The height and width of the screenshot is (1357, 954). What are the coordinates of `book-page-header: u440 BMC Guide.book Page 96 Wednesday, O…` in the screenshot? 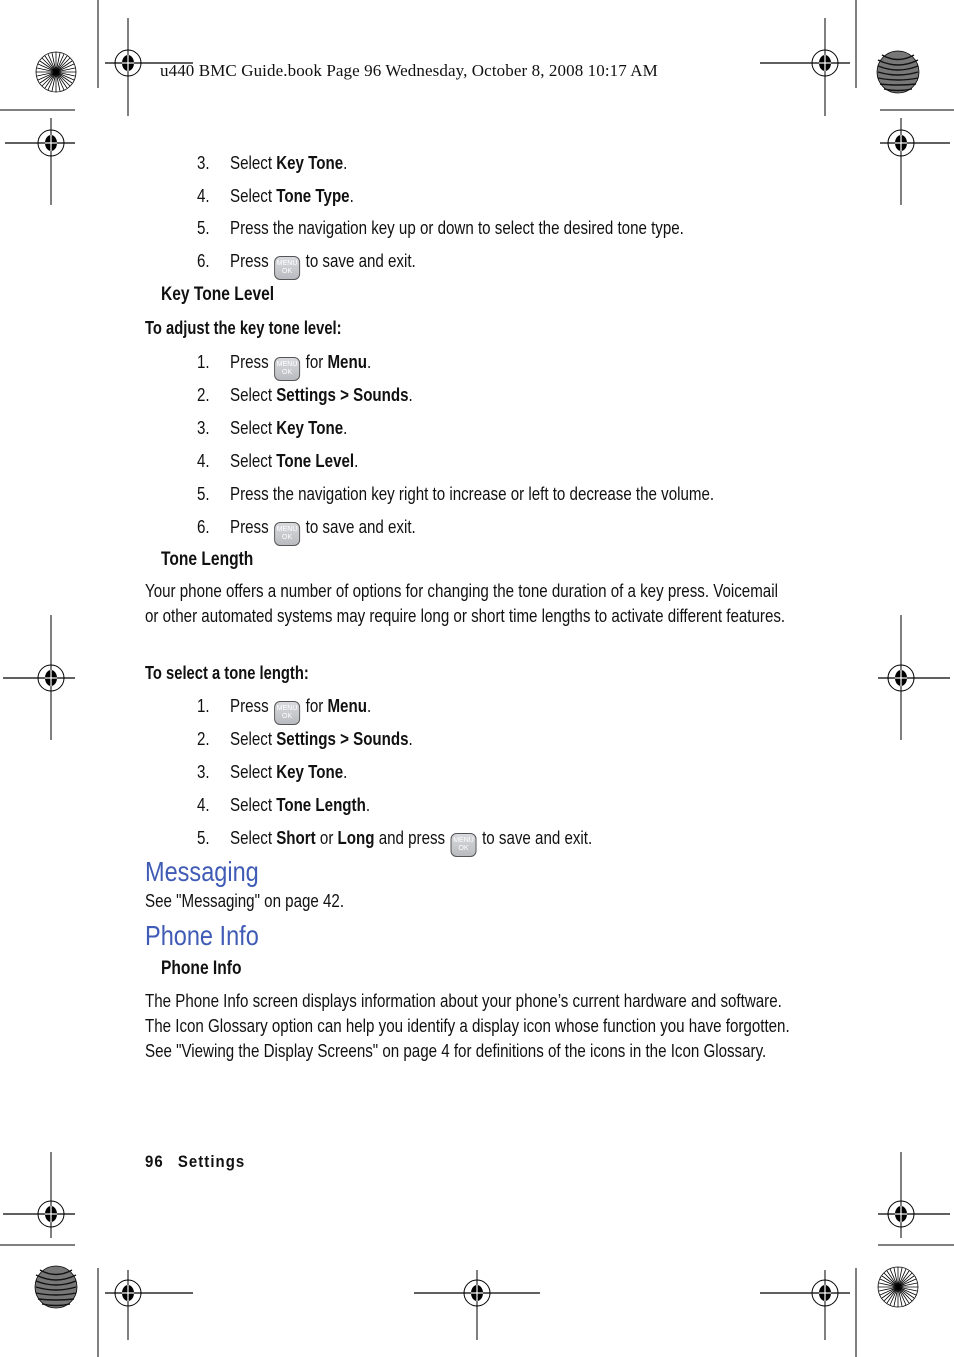 It's located at (409, 70).